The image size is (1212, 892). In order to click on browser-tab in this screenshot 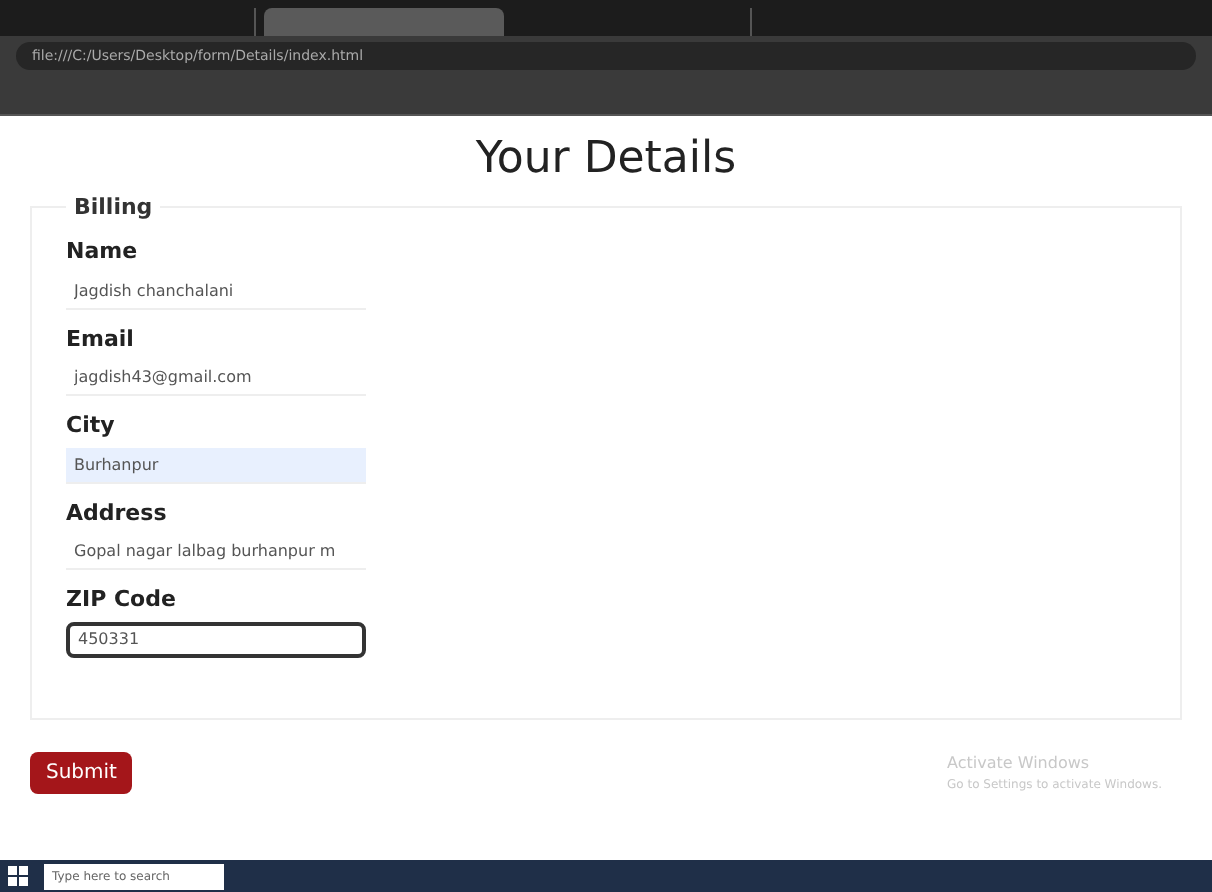, I will do `click(384, 22)`.